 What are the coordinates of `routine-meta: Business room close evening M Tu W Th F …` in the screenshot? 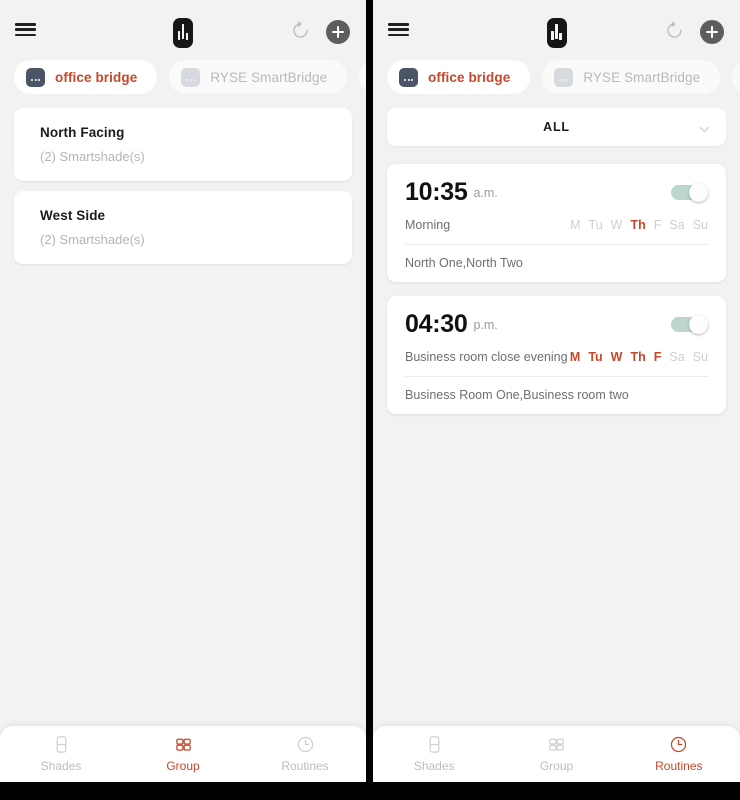 It's located at (556, 357).